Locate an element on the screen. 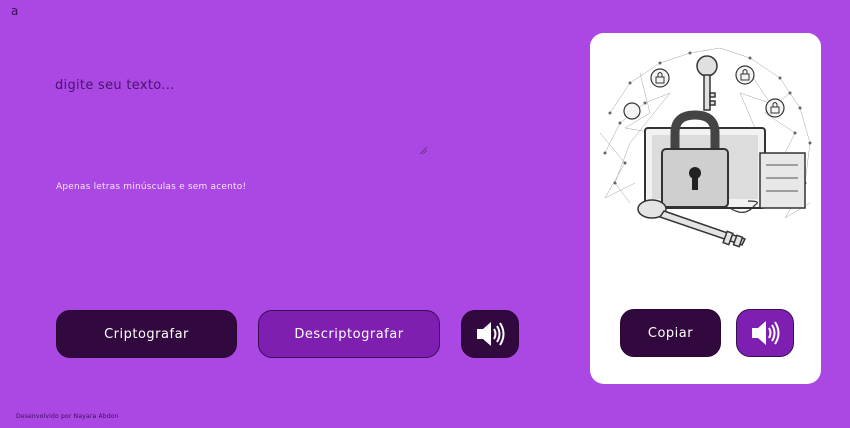 The image size is (850, 428). decrypt-button-label: Descriptografar is located at coordinates (349, 334).